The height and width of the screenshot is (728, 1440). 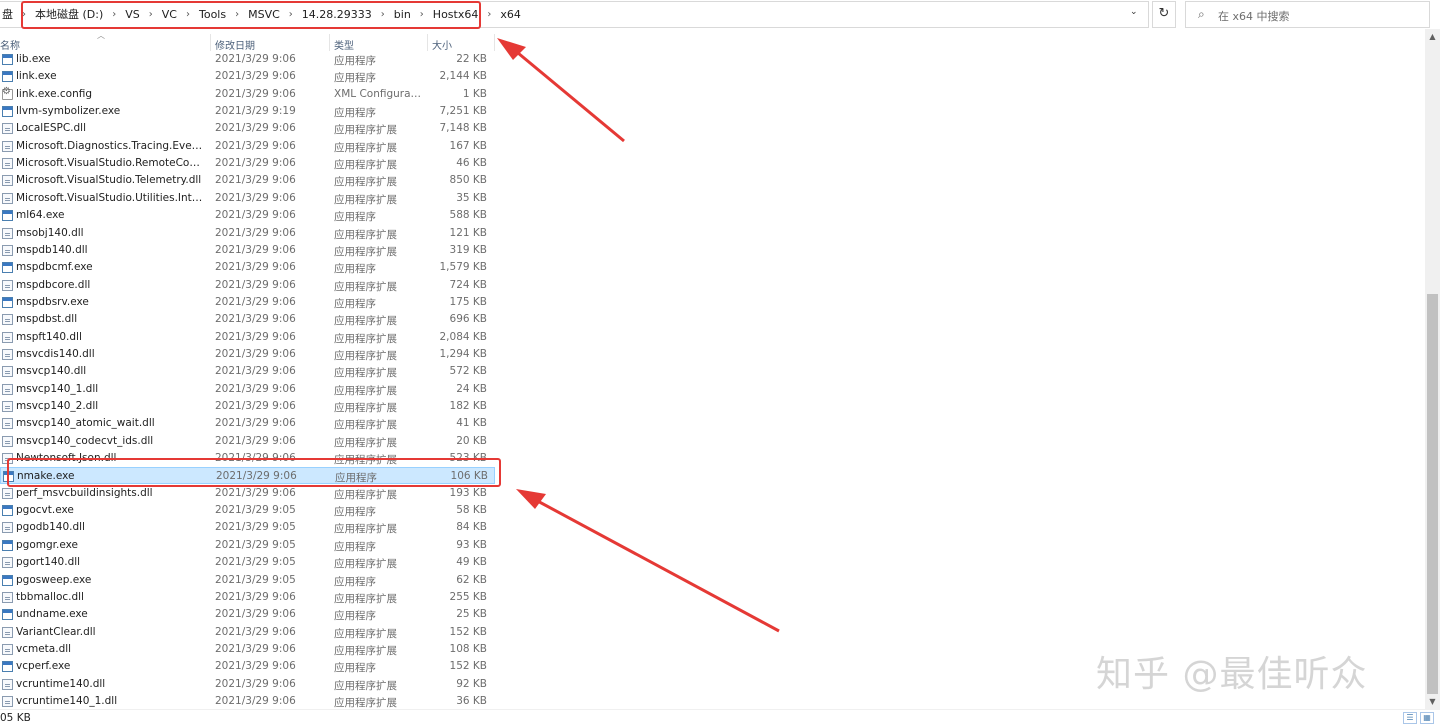 I want to click on file-row: msvcp140.dll 2021/3/29 9:06 应用程序扩展 572 KB, so click(x=247, y=371).